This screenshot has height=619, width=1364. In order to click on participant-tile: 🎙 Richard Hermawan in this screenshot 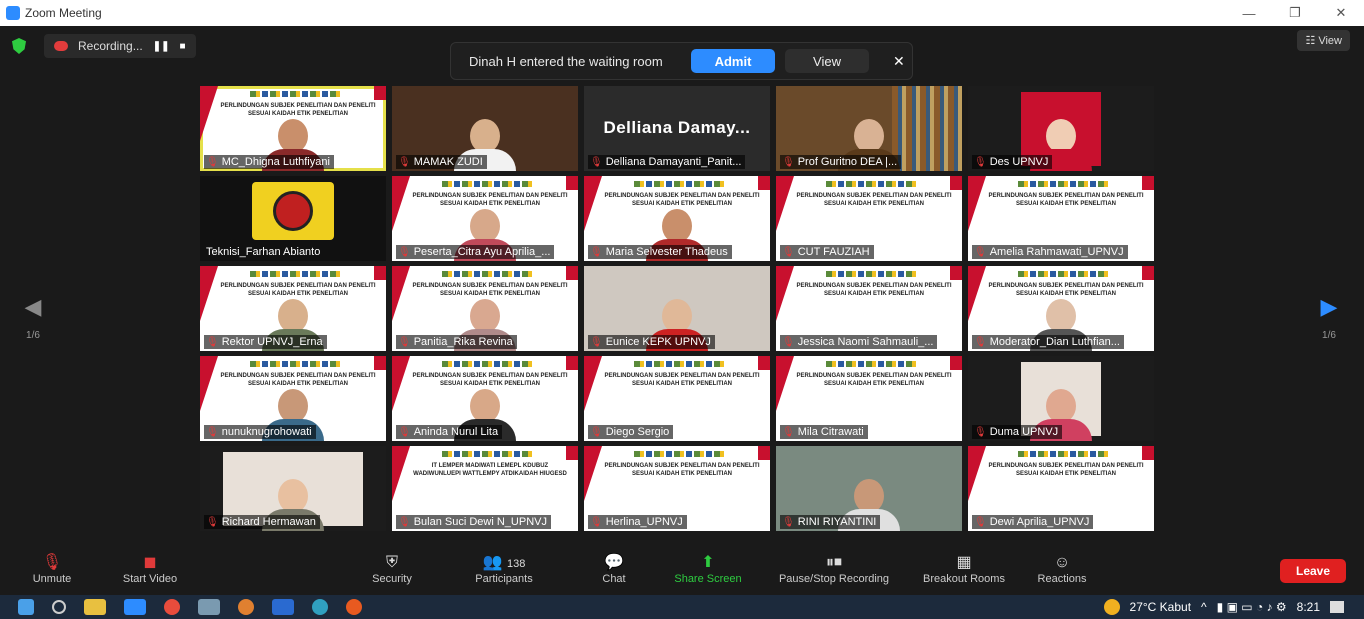, I will do `click(293, 488)`.